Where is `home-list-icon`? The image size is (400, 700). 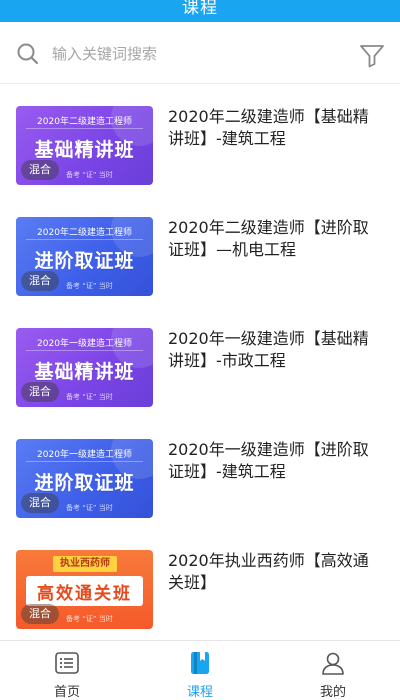
home-list-icon is located at coordinates (67, 663).